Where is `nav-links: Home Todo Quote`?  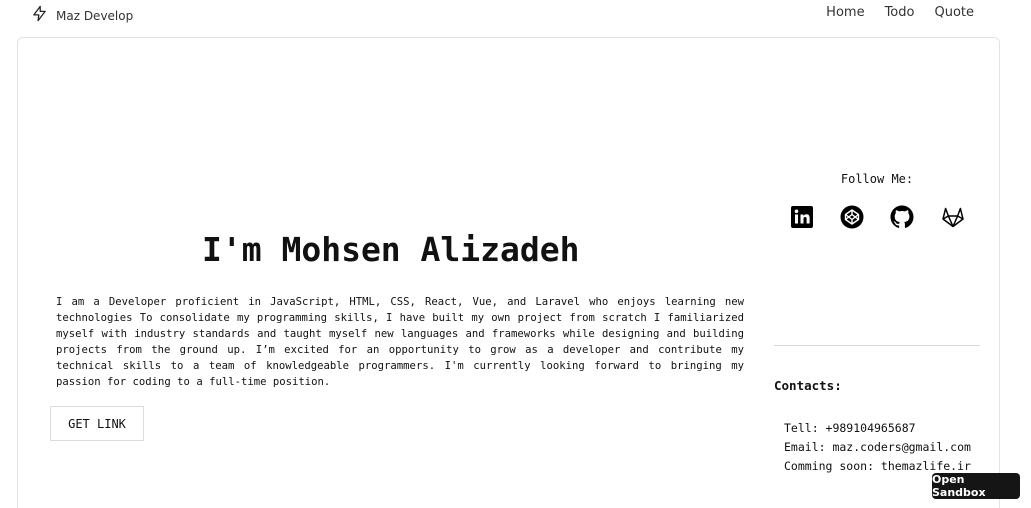 nav-links: Home Todo Quote is located at coordinates (900, 12).